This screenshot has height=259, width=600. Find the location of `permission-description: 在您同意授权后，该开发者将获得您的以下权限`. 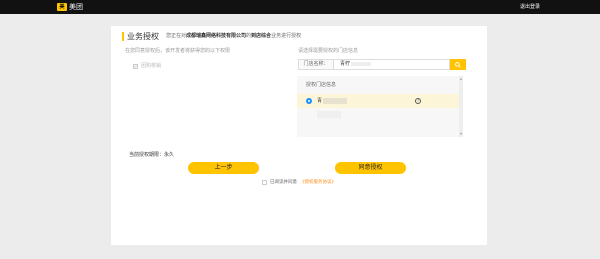

permission-description: 在您同意授权后，该开发者将获得您的以下权限 is located at coordinates (178, 51).